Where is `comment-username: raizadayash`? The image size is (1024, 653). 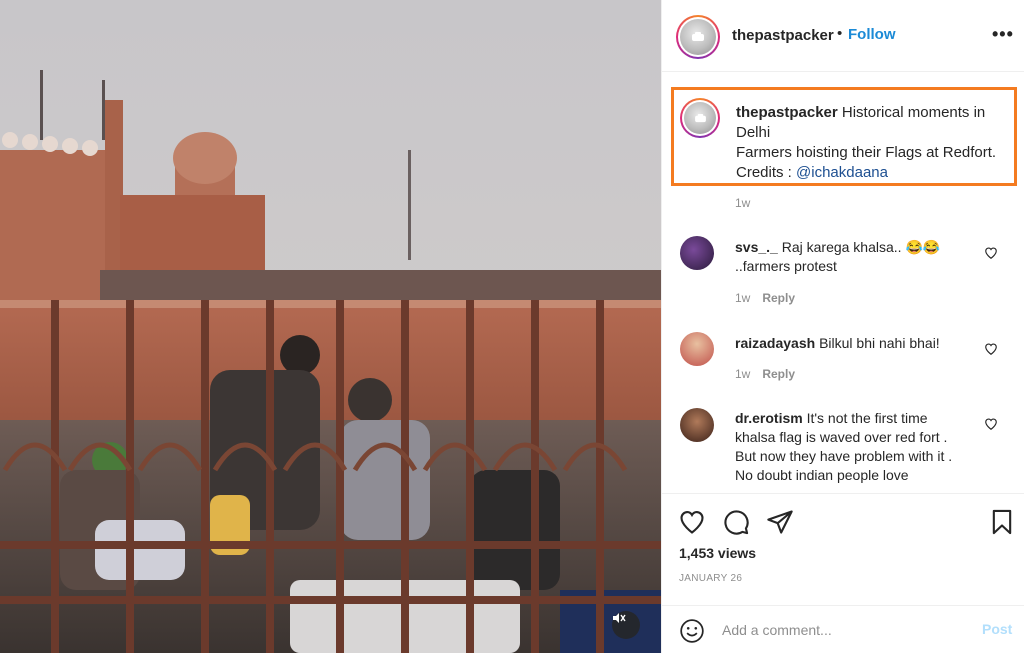
comment-username: raizadayash is located at coordinates (775, 343).